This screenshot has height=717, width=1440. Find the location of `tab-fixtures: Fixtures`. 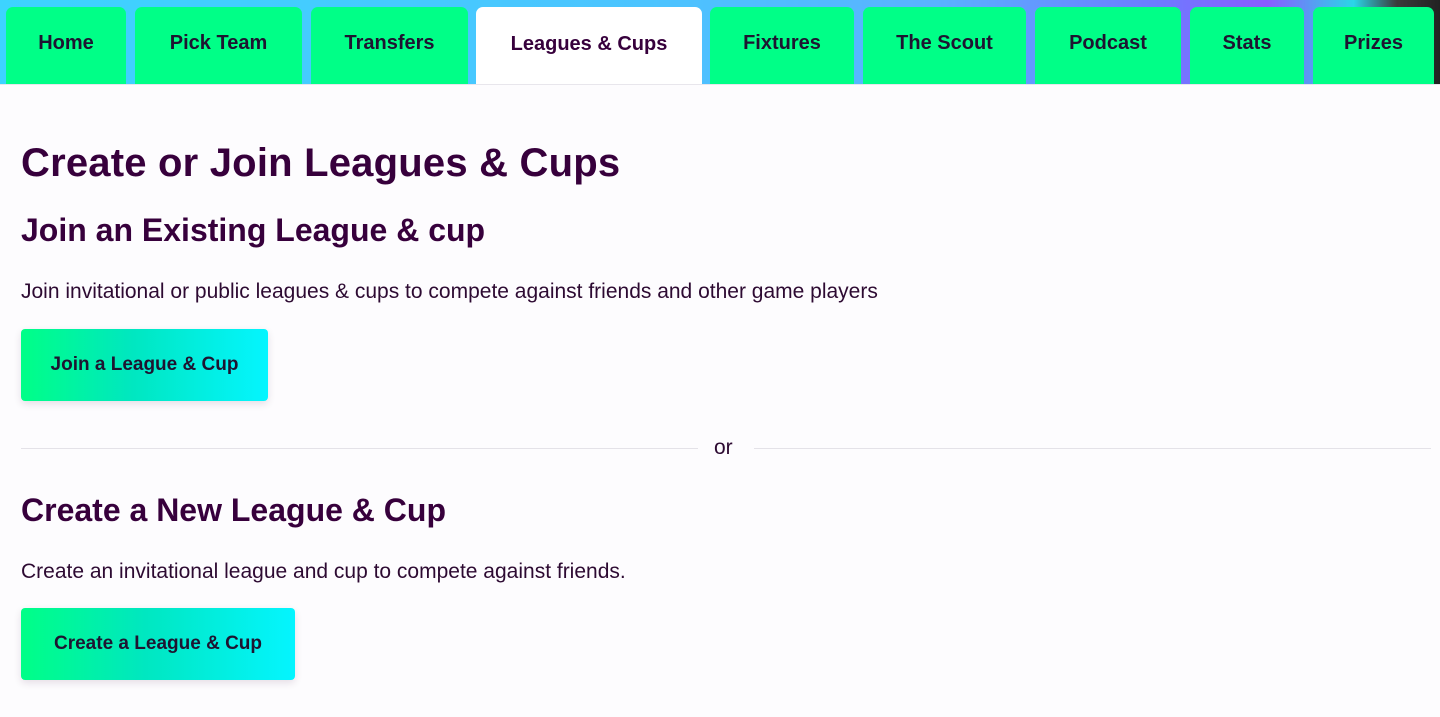

tab-fixtures: Fixtures is located at coordinates (782, 45).